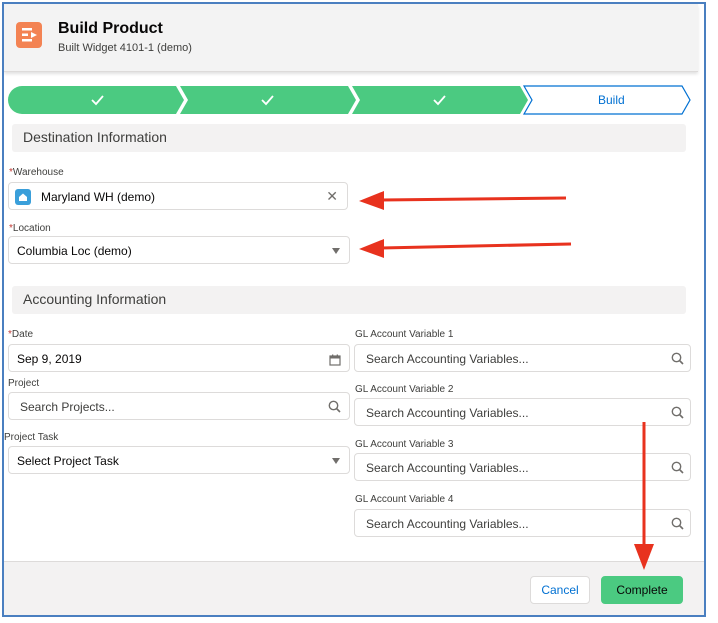 The image size is (718, 623). Describe the element at coordinates (463, 200) in the screenshot. I see `annotation-arrow-warehouse` at that location.